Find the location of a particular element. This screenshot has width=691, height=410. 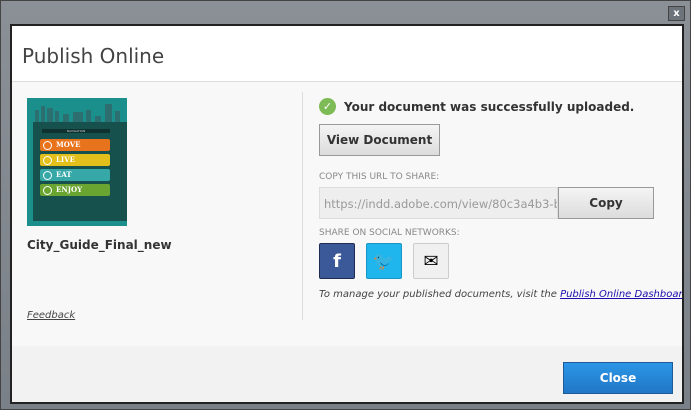

thumbnail-item-enjoy: ENJOY is located at coordinates (75, 190).